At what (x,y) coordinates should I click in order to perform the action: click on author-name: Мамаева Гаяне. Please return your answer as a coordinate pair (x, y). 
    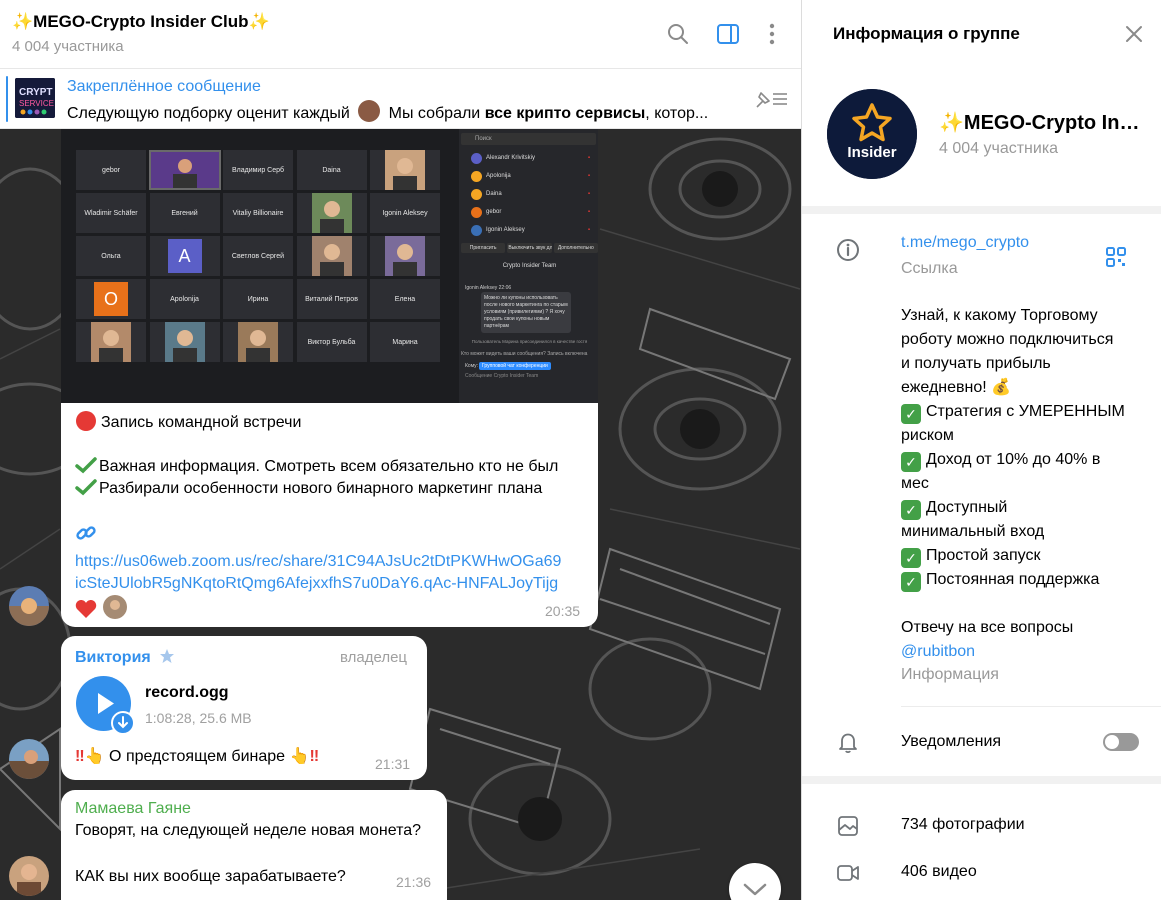
    Looking at the image, I should click on (133, 809).